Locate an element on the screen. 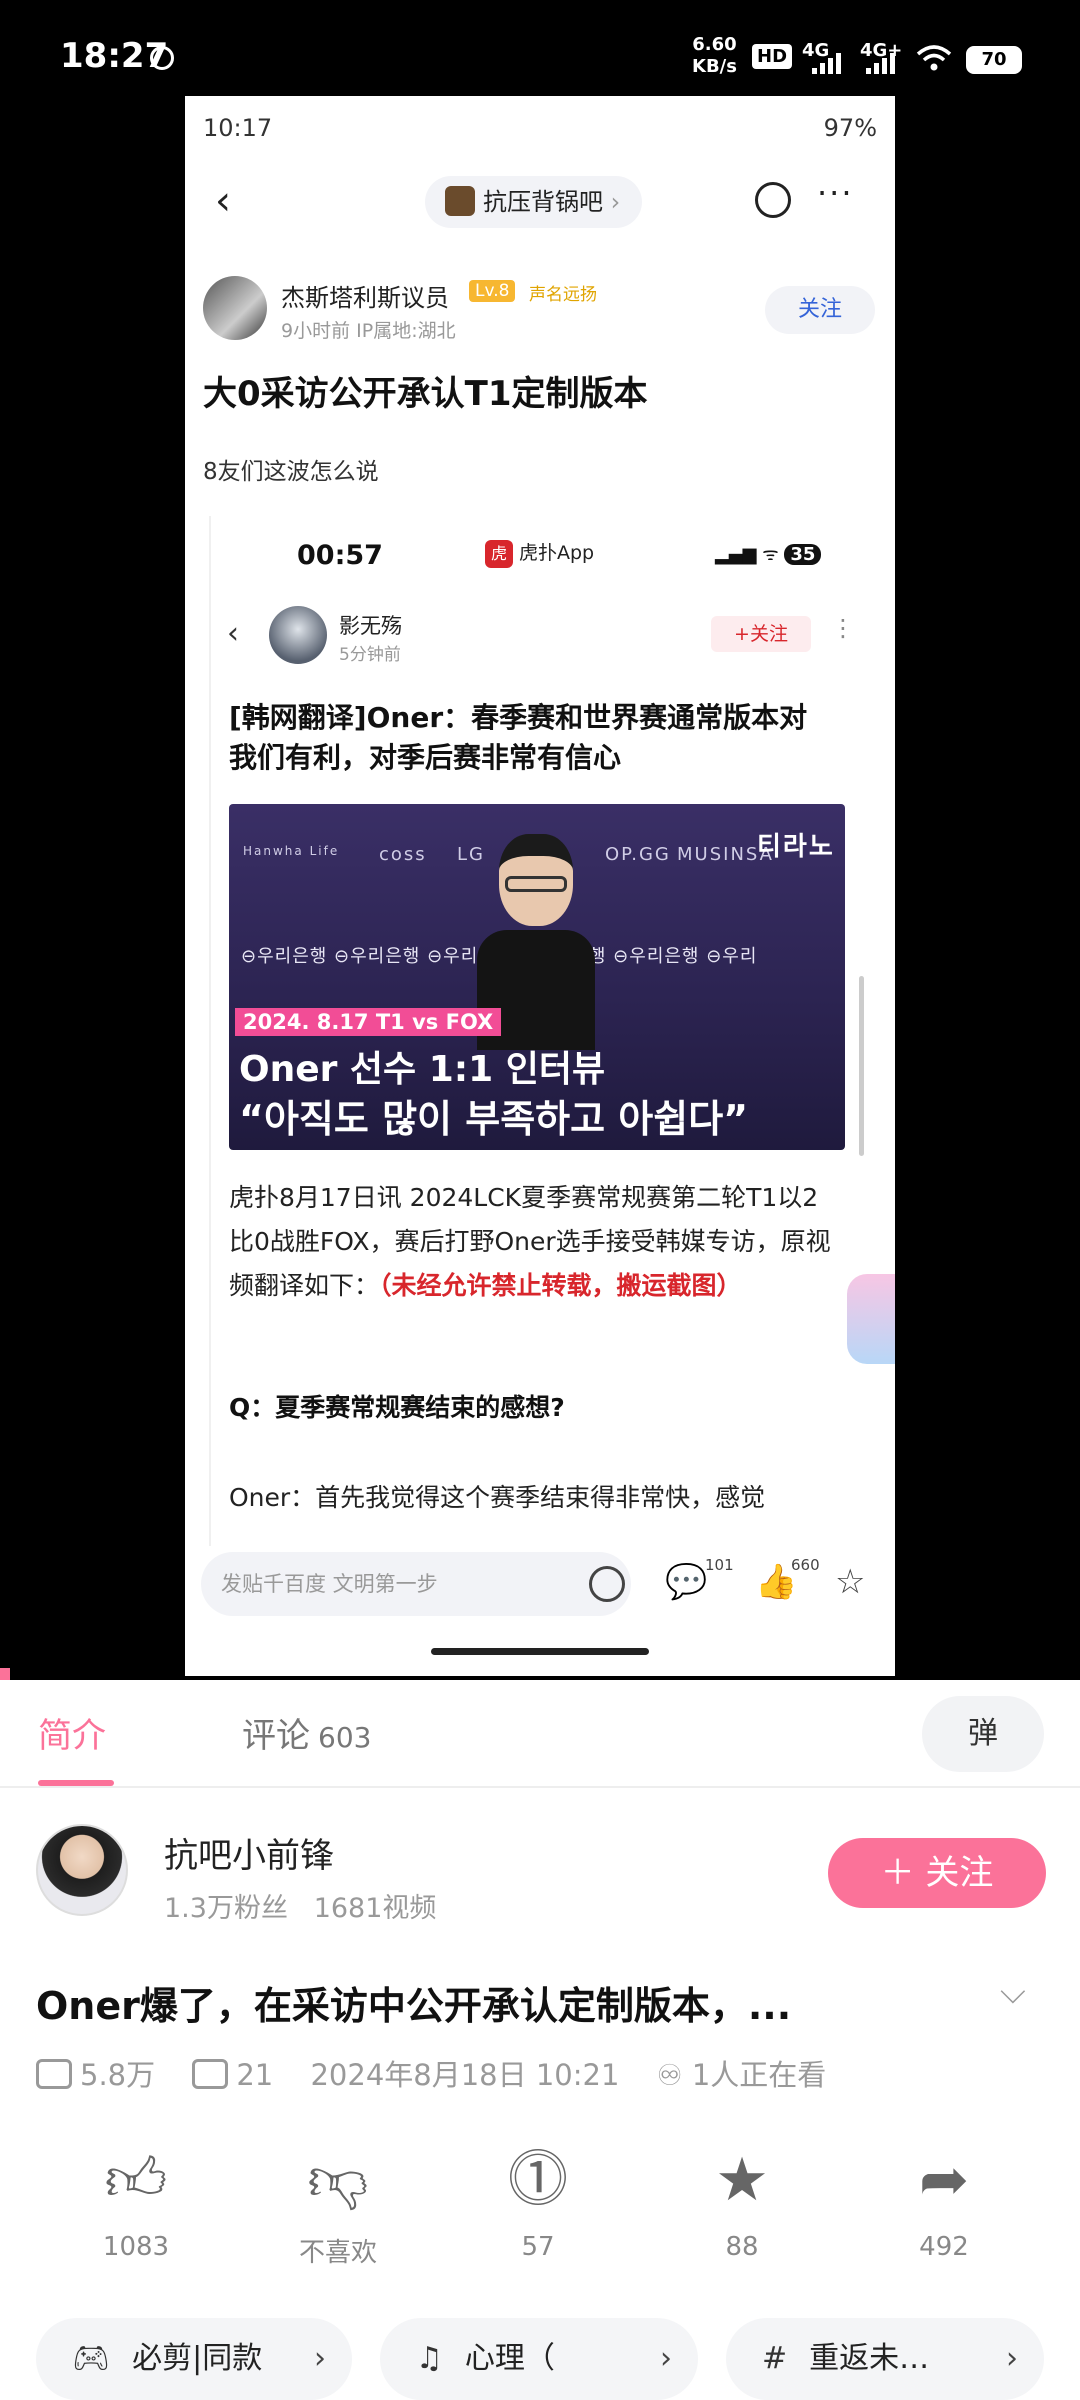 The image size is (1080, 2400). logo-2: coss is located at coordinates (403, 854).